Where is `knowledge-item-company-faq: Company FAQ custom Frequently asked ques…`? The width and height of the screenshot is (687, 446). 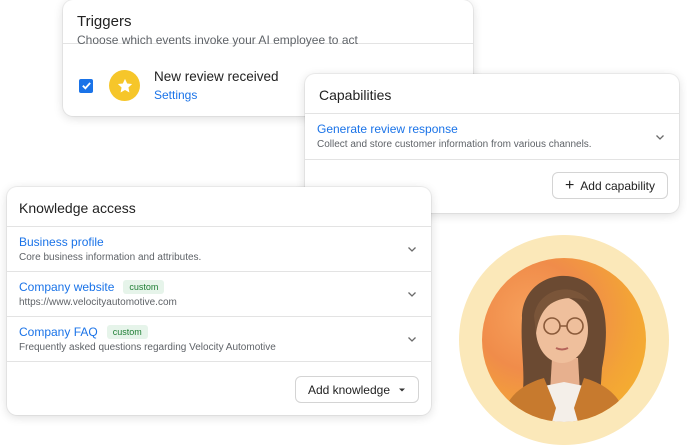 knowledge-item-company-faq: Company FAQ custom Frequently asked ques… is located at coordinates (219, 339).